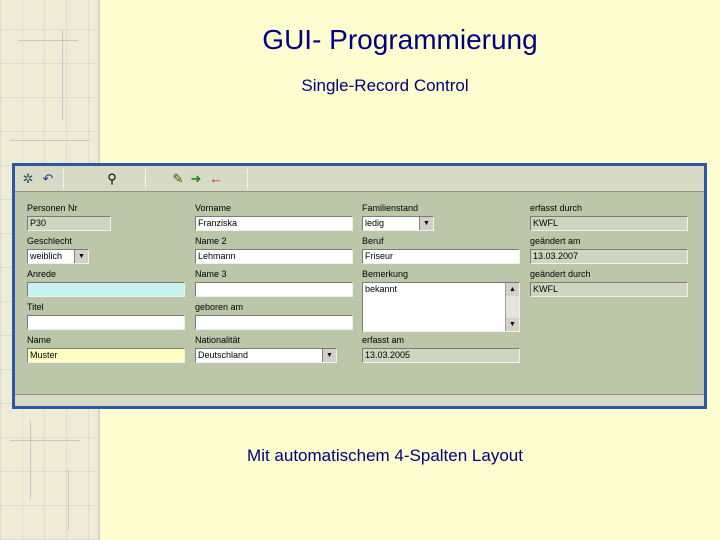  Describe the element at coordinates (211, 274) in the screenshot. I see `name3-label: Name 3` at that location.